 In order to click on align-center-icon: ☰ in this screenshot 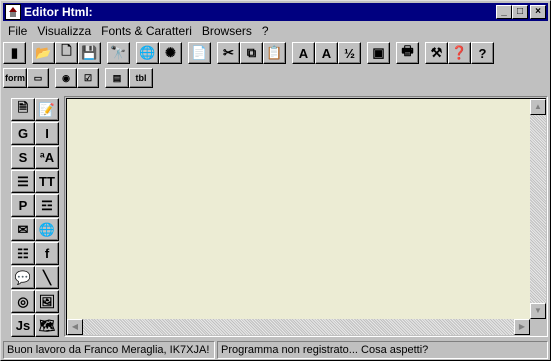, I will do `click(23, 181)`.